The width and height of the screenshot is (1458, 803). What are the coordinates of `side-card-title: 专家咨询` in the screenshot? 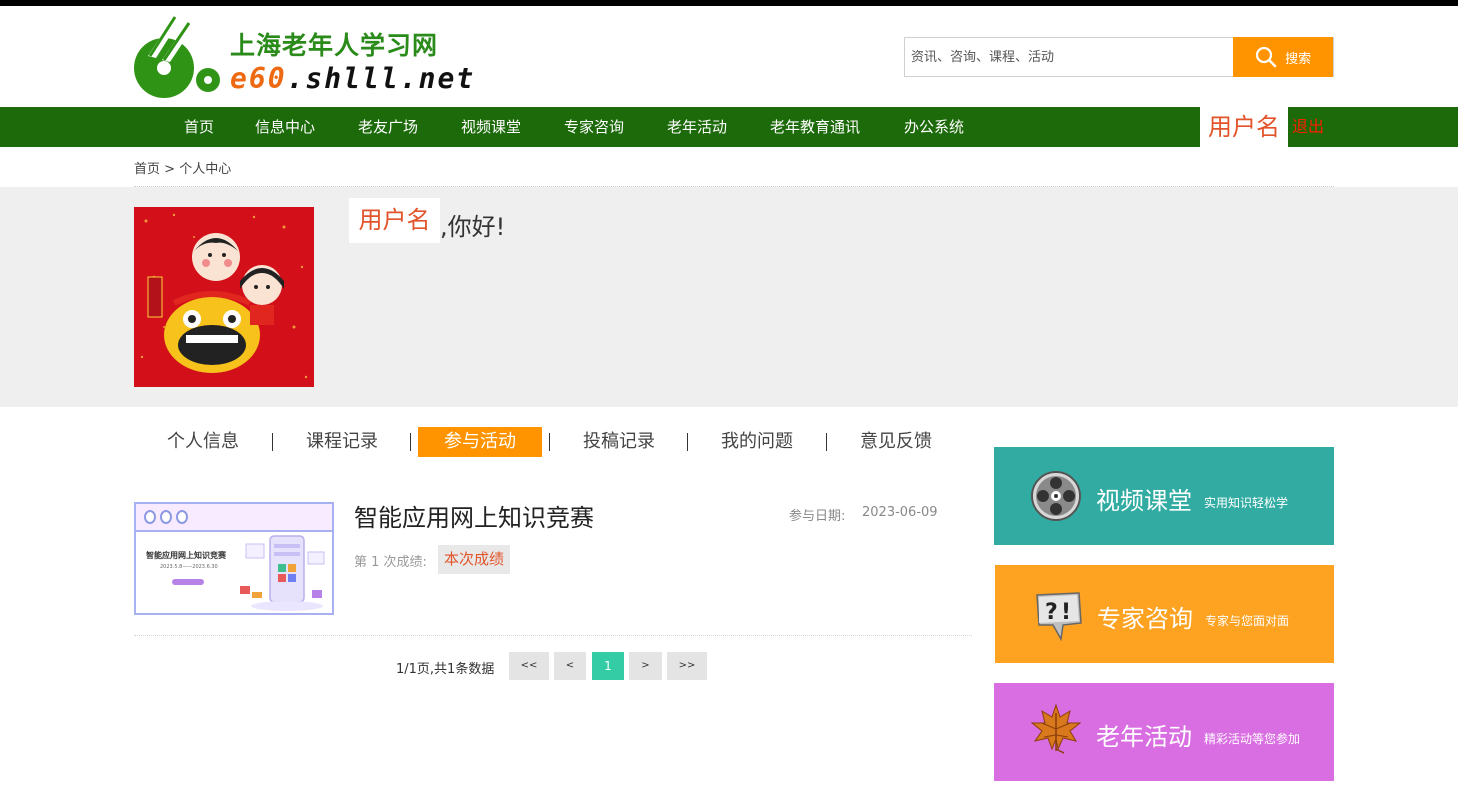 It's located at (1145, 619).